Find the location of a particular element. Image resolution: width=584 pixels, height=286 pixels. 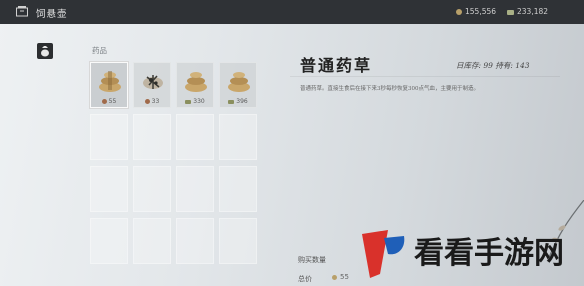

item-price: 55 is located at coordinates (109, 101).